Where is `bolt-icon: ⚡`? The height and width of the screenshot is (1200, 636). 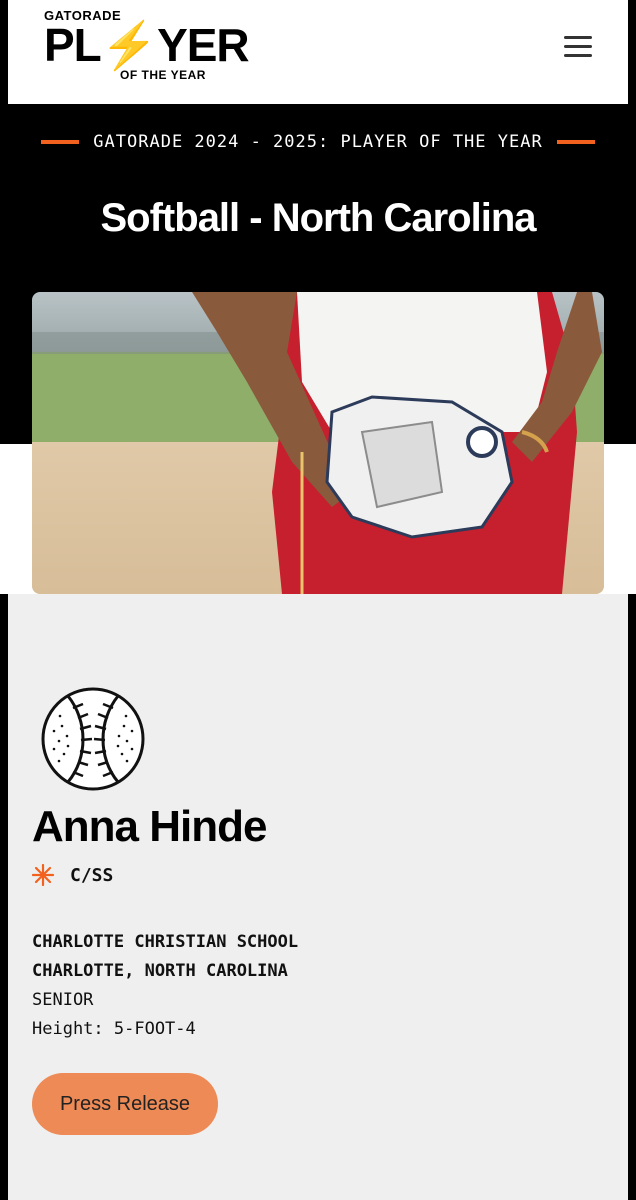 bolt-icon: ⚡ is located at coordinates (129, 45).